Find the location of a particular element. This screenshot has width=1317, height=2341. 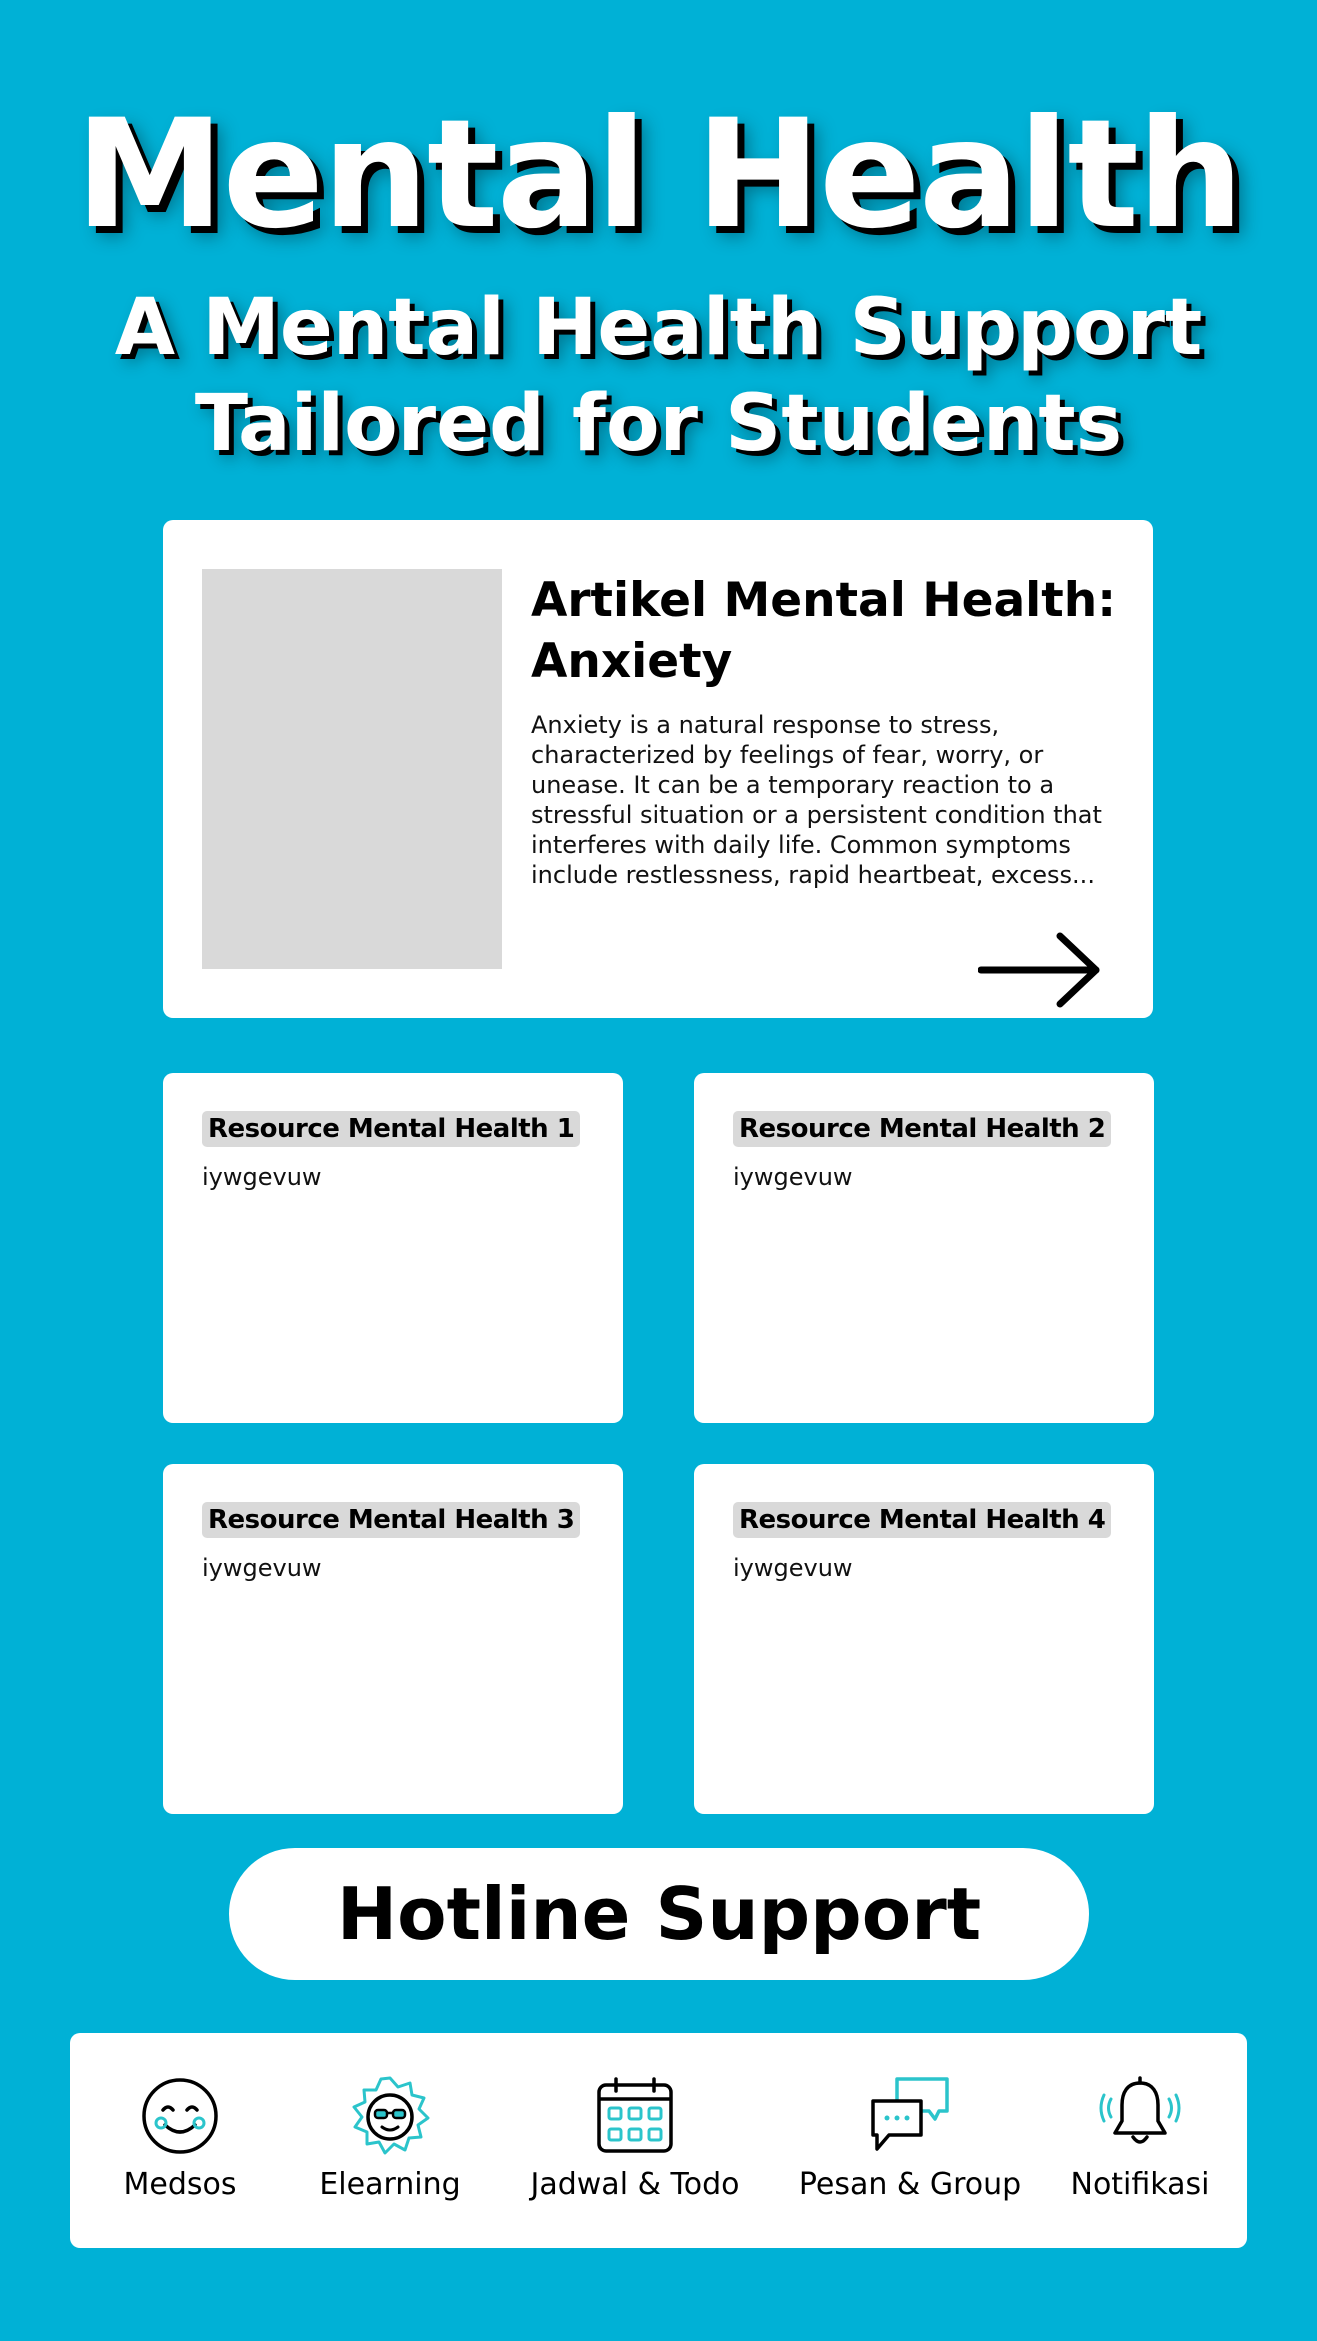

bell-ringing-icon is located at coordinates (1140, 2110).